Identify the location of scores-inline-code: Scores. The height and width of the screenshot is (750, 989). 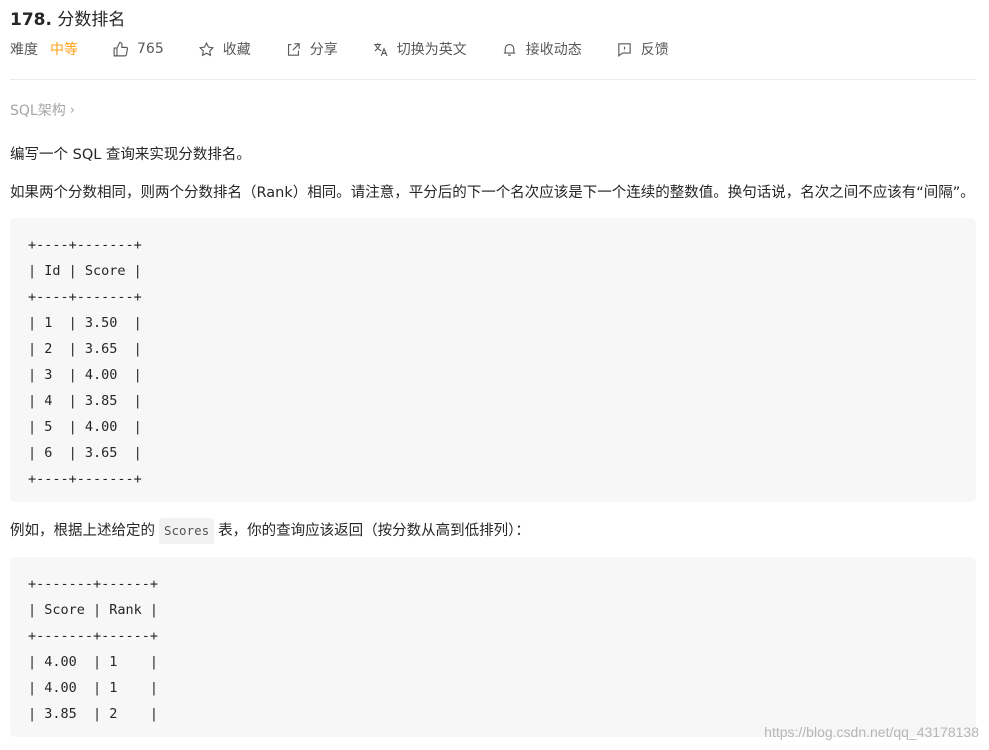
(187, 531).